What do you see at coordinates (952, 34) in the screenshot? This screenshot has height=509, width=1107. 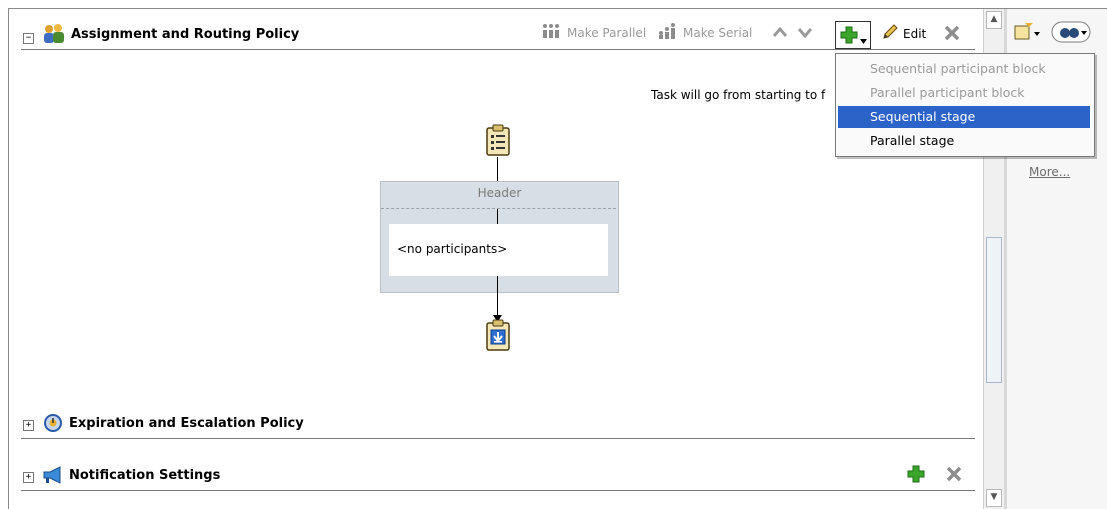 I see `delete-x-icon` at bounding box center [952, 34].